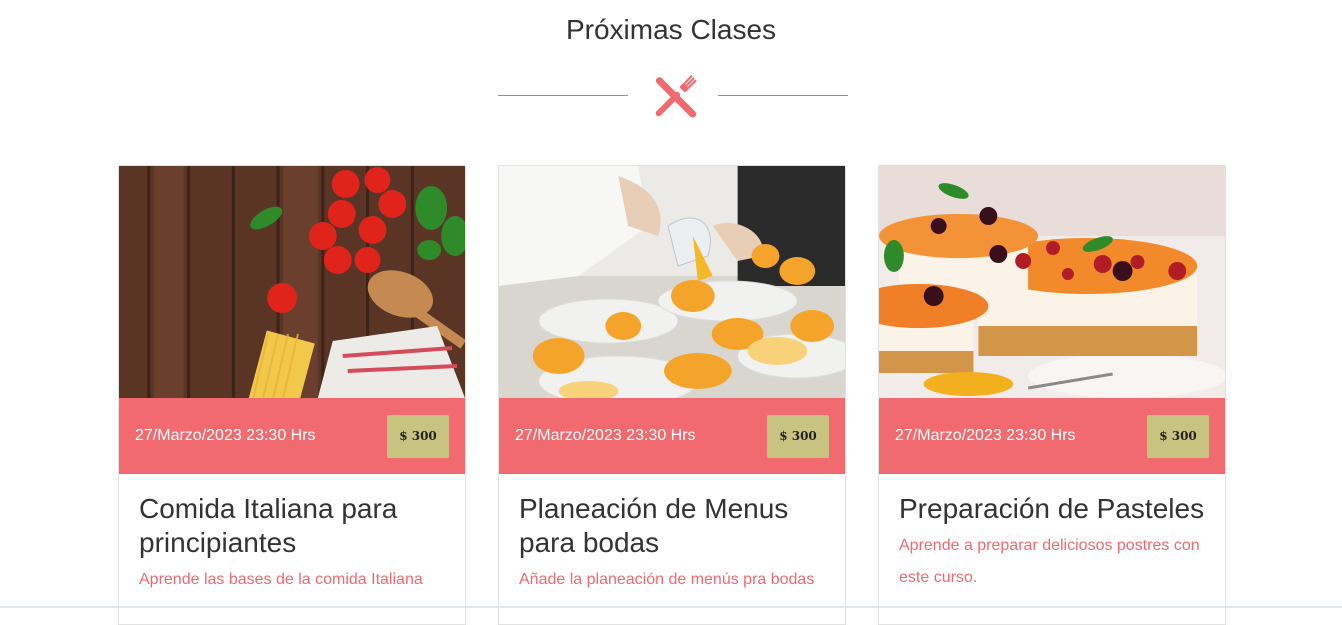 The width and height of the screenshot is (1342, 625). What do you see at coordinates (672, 282) in the screenshot?
I see `chef-plating-photo` at bounding box center [672, 282].